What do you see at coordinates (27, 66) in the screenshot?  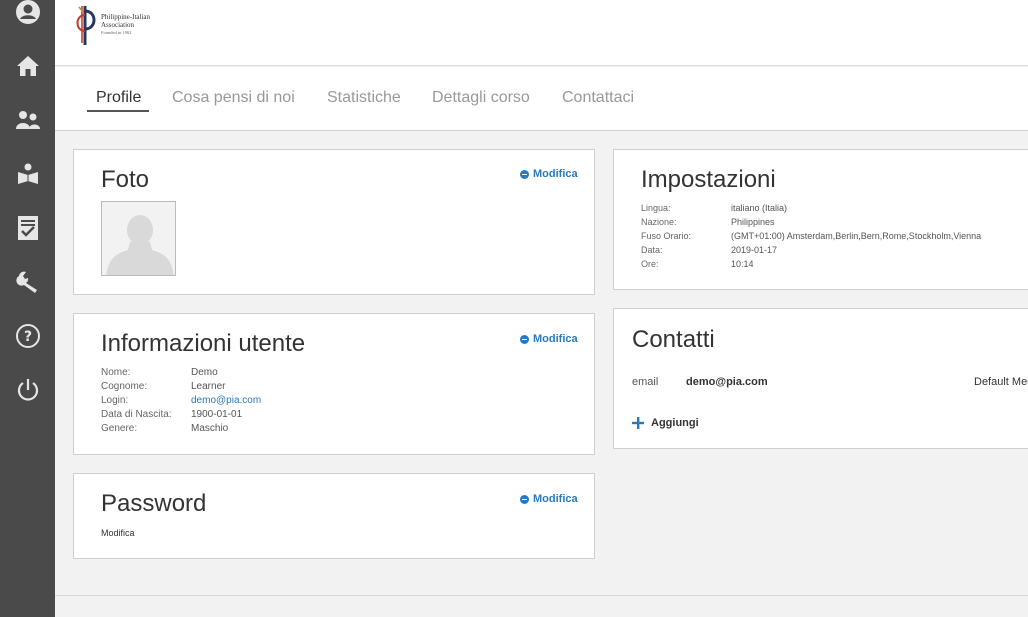 I see `home-icon` at bounding box center [27, 66].